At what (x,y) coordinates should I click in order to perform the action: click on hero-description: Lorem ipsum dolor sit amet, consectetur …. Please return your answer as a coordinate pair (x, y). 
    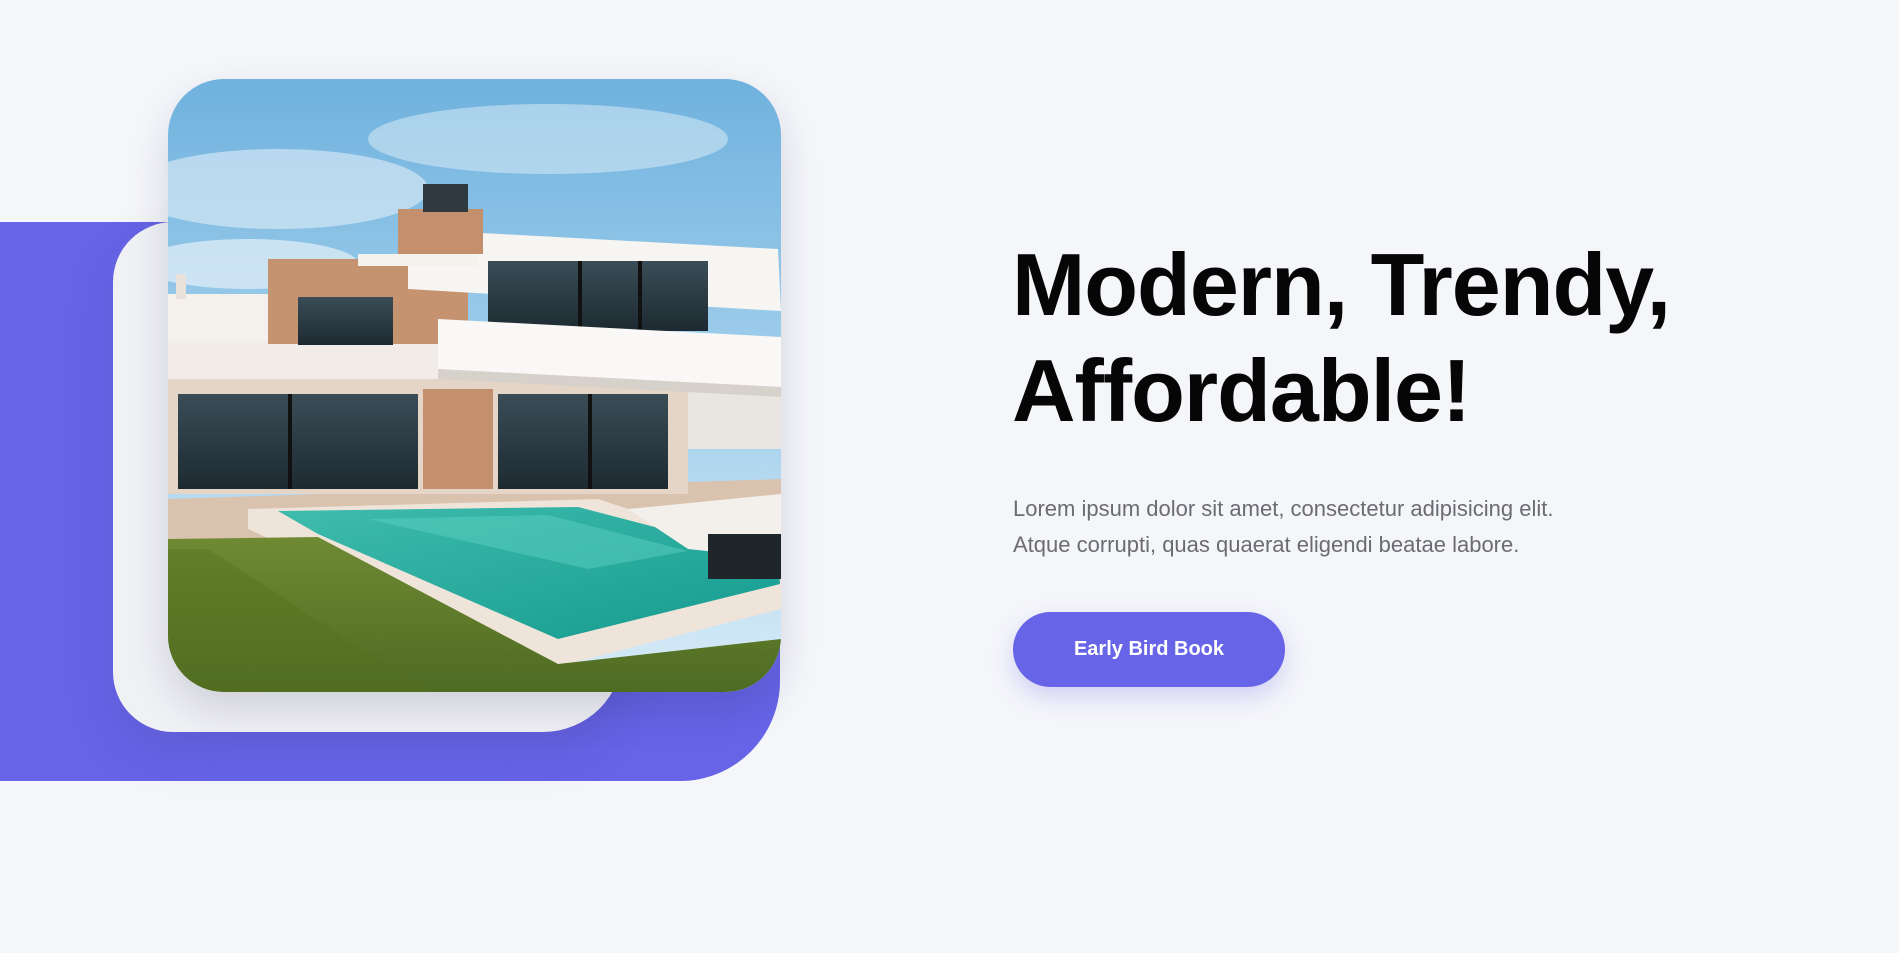
    Looking at the image, I should click on (1363, 527).